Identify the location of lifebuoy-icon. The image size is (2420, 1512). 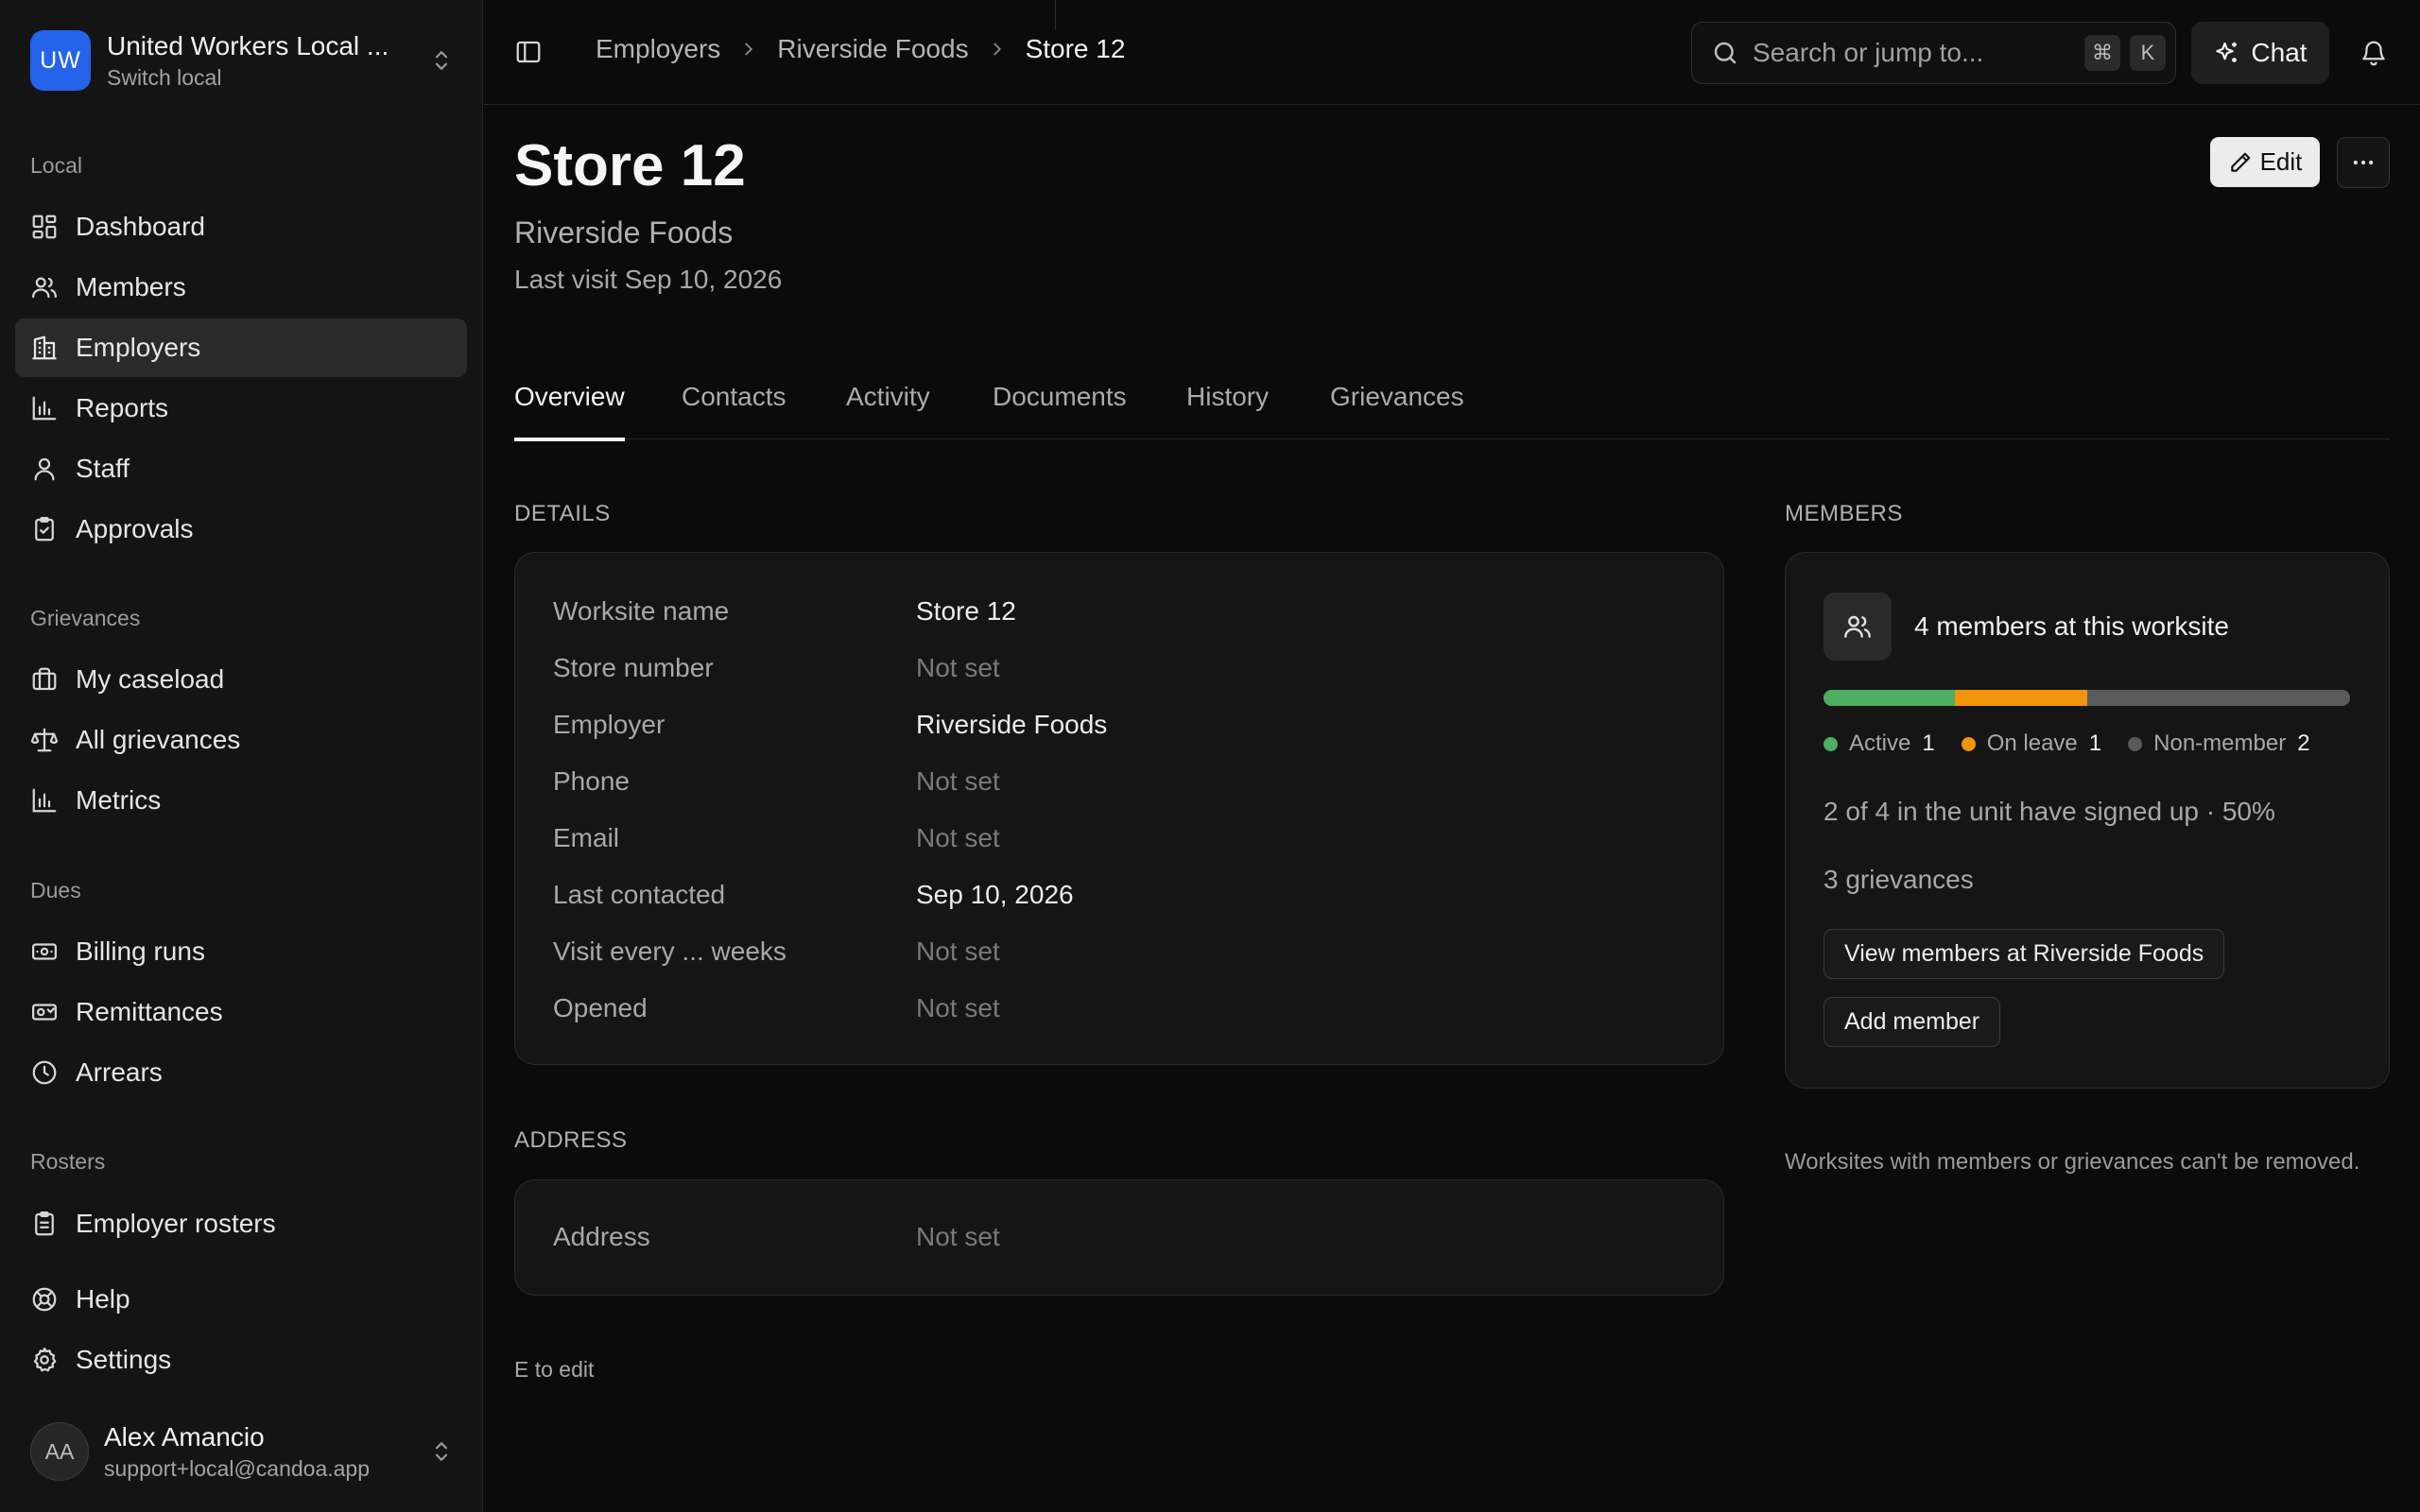
(44, 1299).